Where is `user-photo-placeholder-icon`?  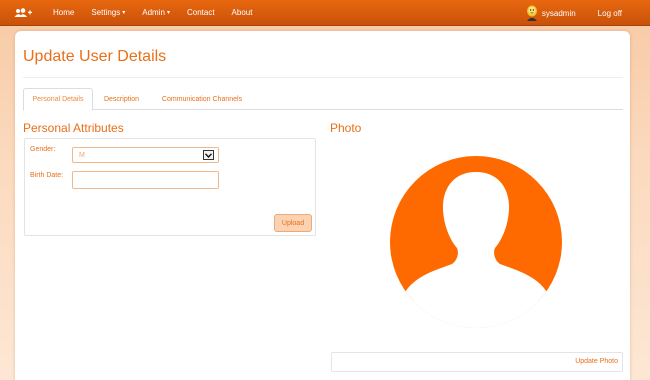 user-photo-placeholder-icon is located at coordinates (476, 242).